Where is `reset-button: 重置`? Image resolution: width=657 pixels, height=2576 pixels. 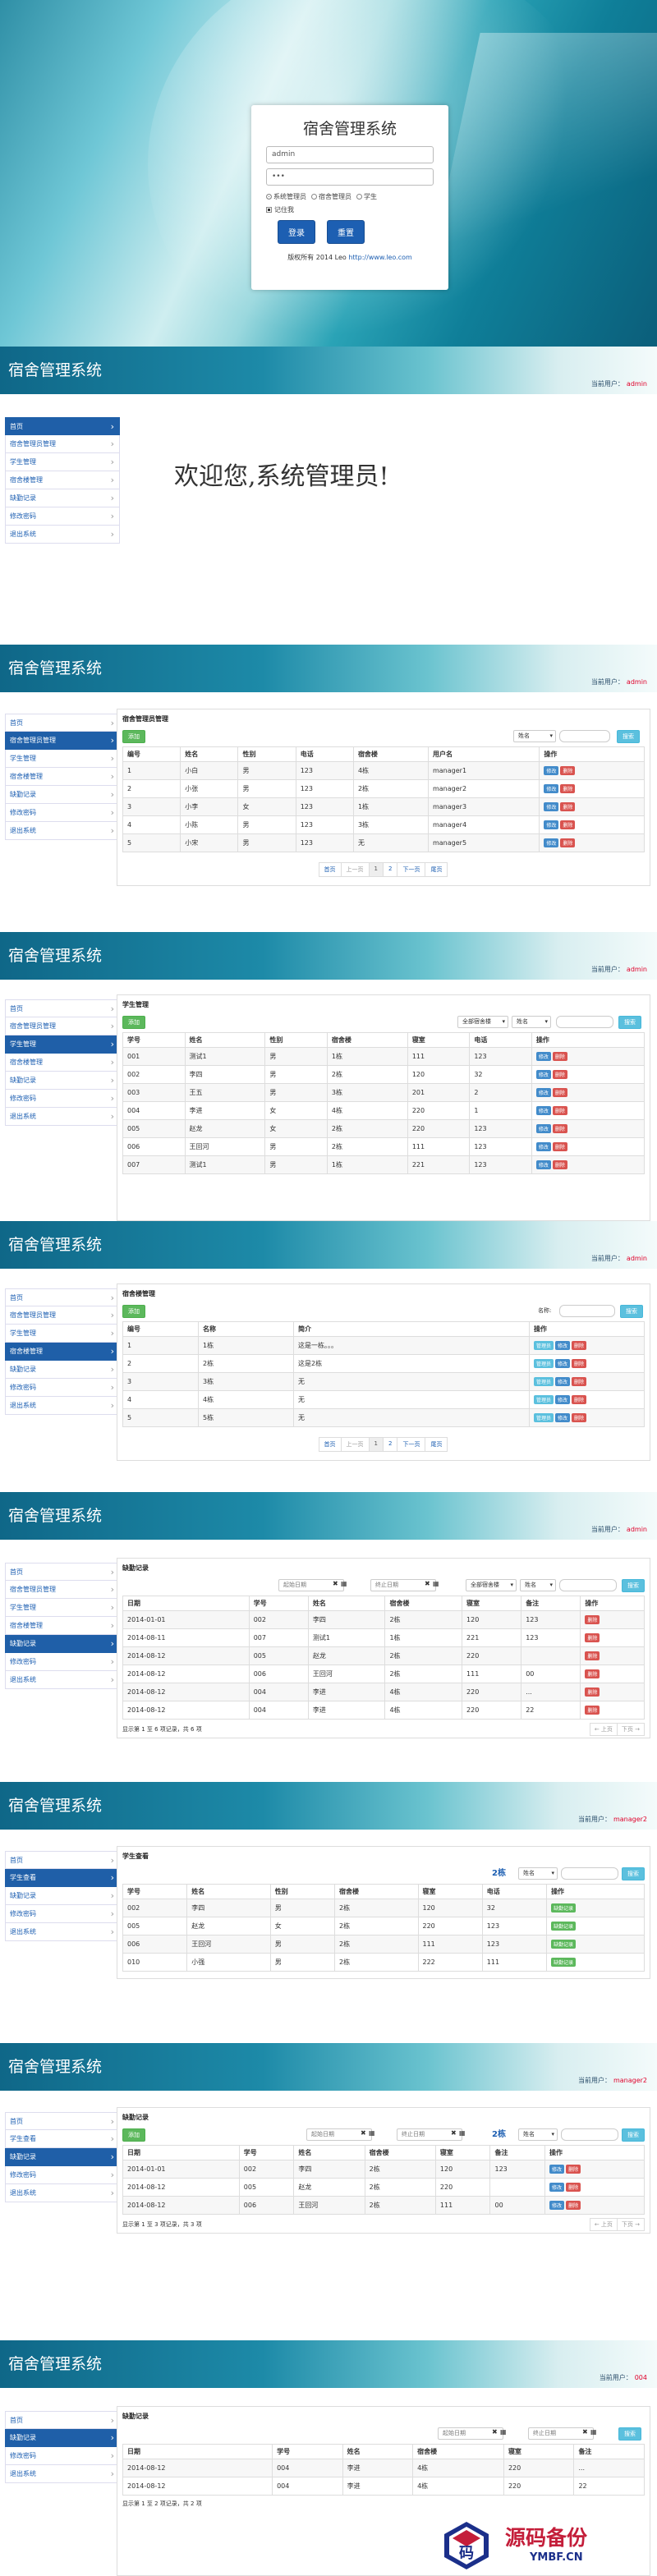 reset-button: 重置 is located at coordinates (346, 232).